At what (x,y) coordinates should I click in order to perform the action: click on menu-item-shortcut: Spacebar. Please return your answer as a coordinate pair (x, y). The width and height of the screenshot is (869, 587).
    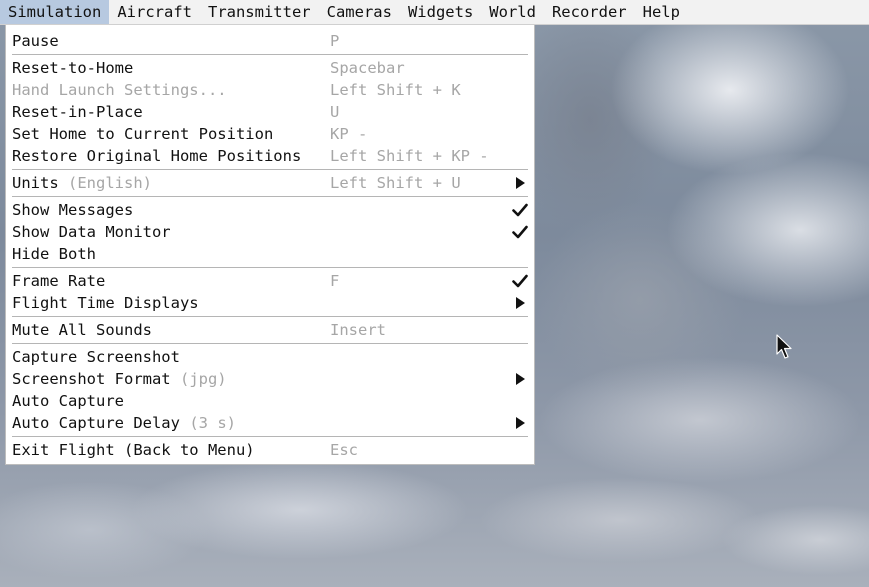
    Looking at the image, I should click on (367, 68).